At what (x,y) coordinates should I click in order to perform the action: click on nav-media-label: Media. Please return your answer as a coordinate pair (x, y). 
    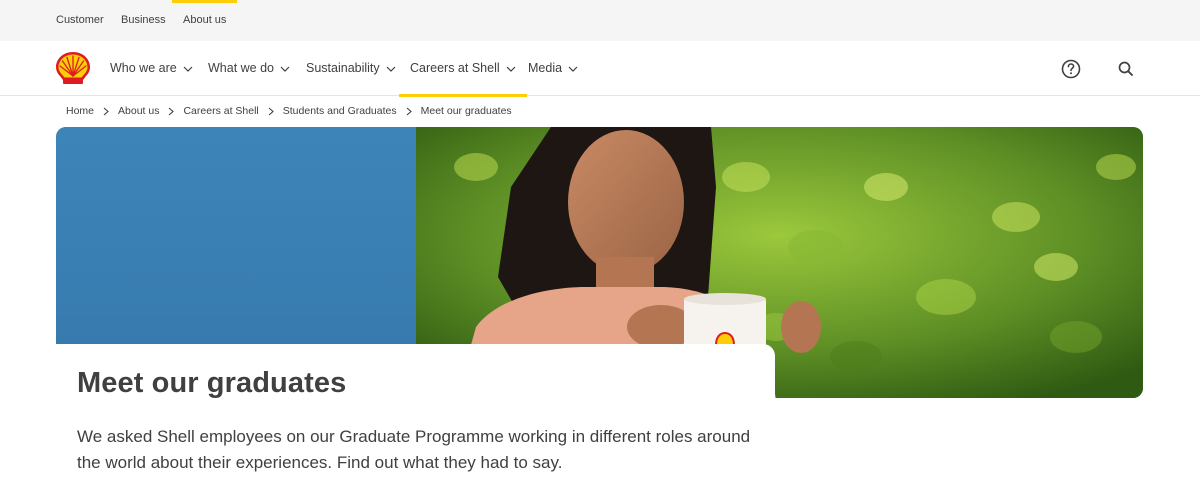
    Looking at the image, I should click on (545, 68).